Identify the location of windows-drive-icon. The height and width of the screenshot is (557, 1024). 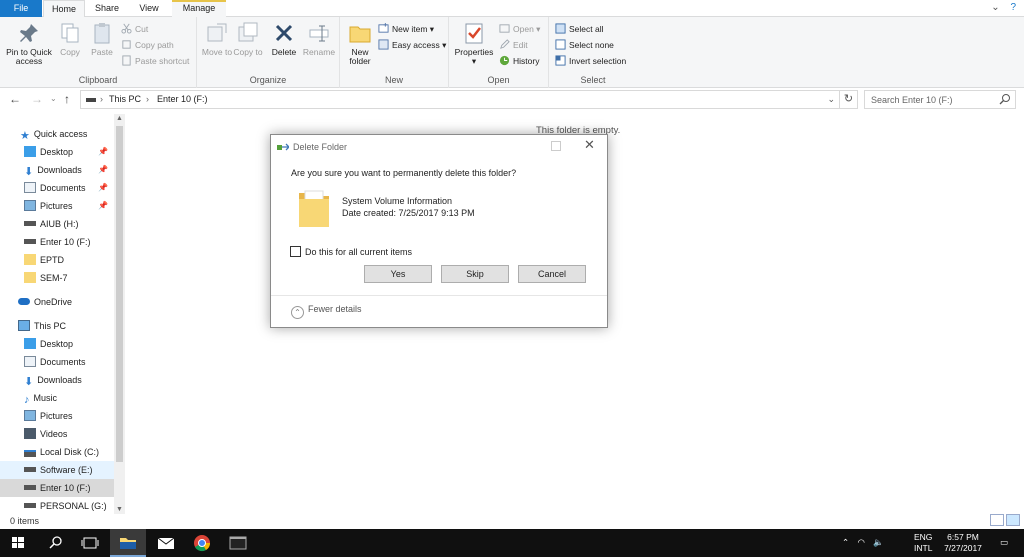
(30, 453).